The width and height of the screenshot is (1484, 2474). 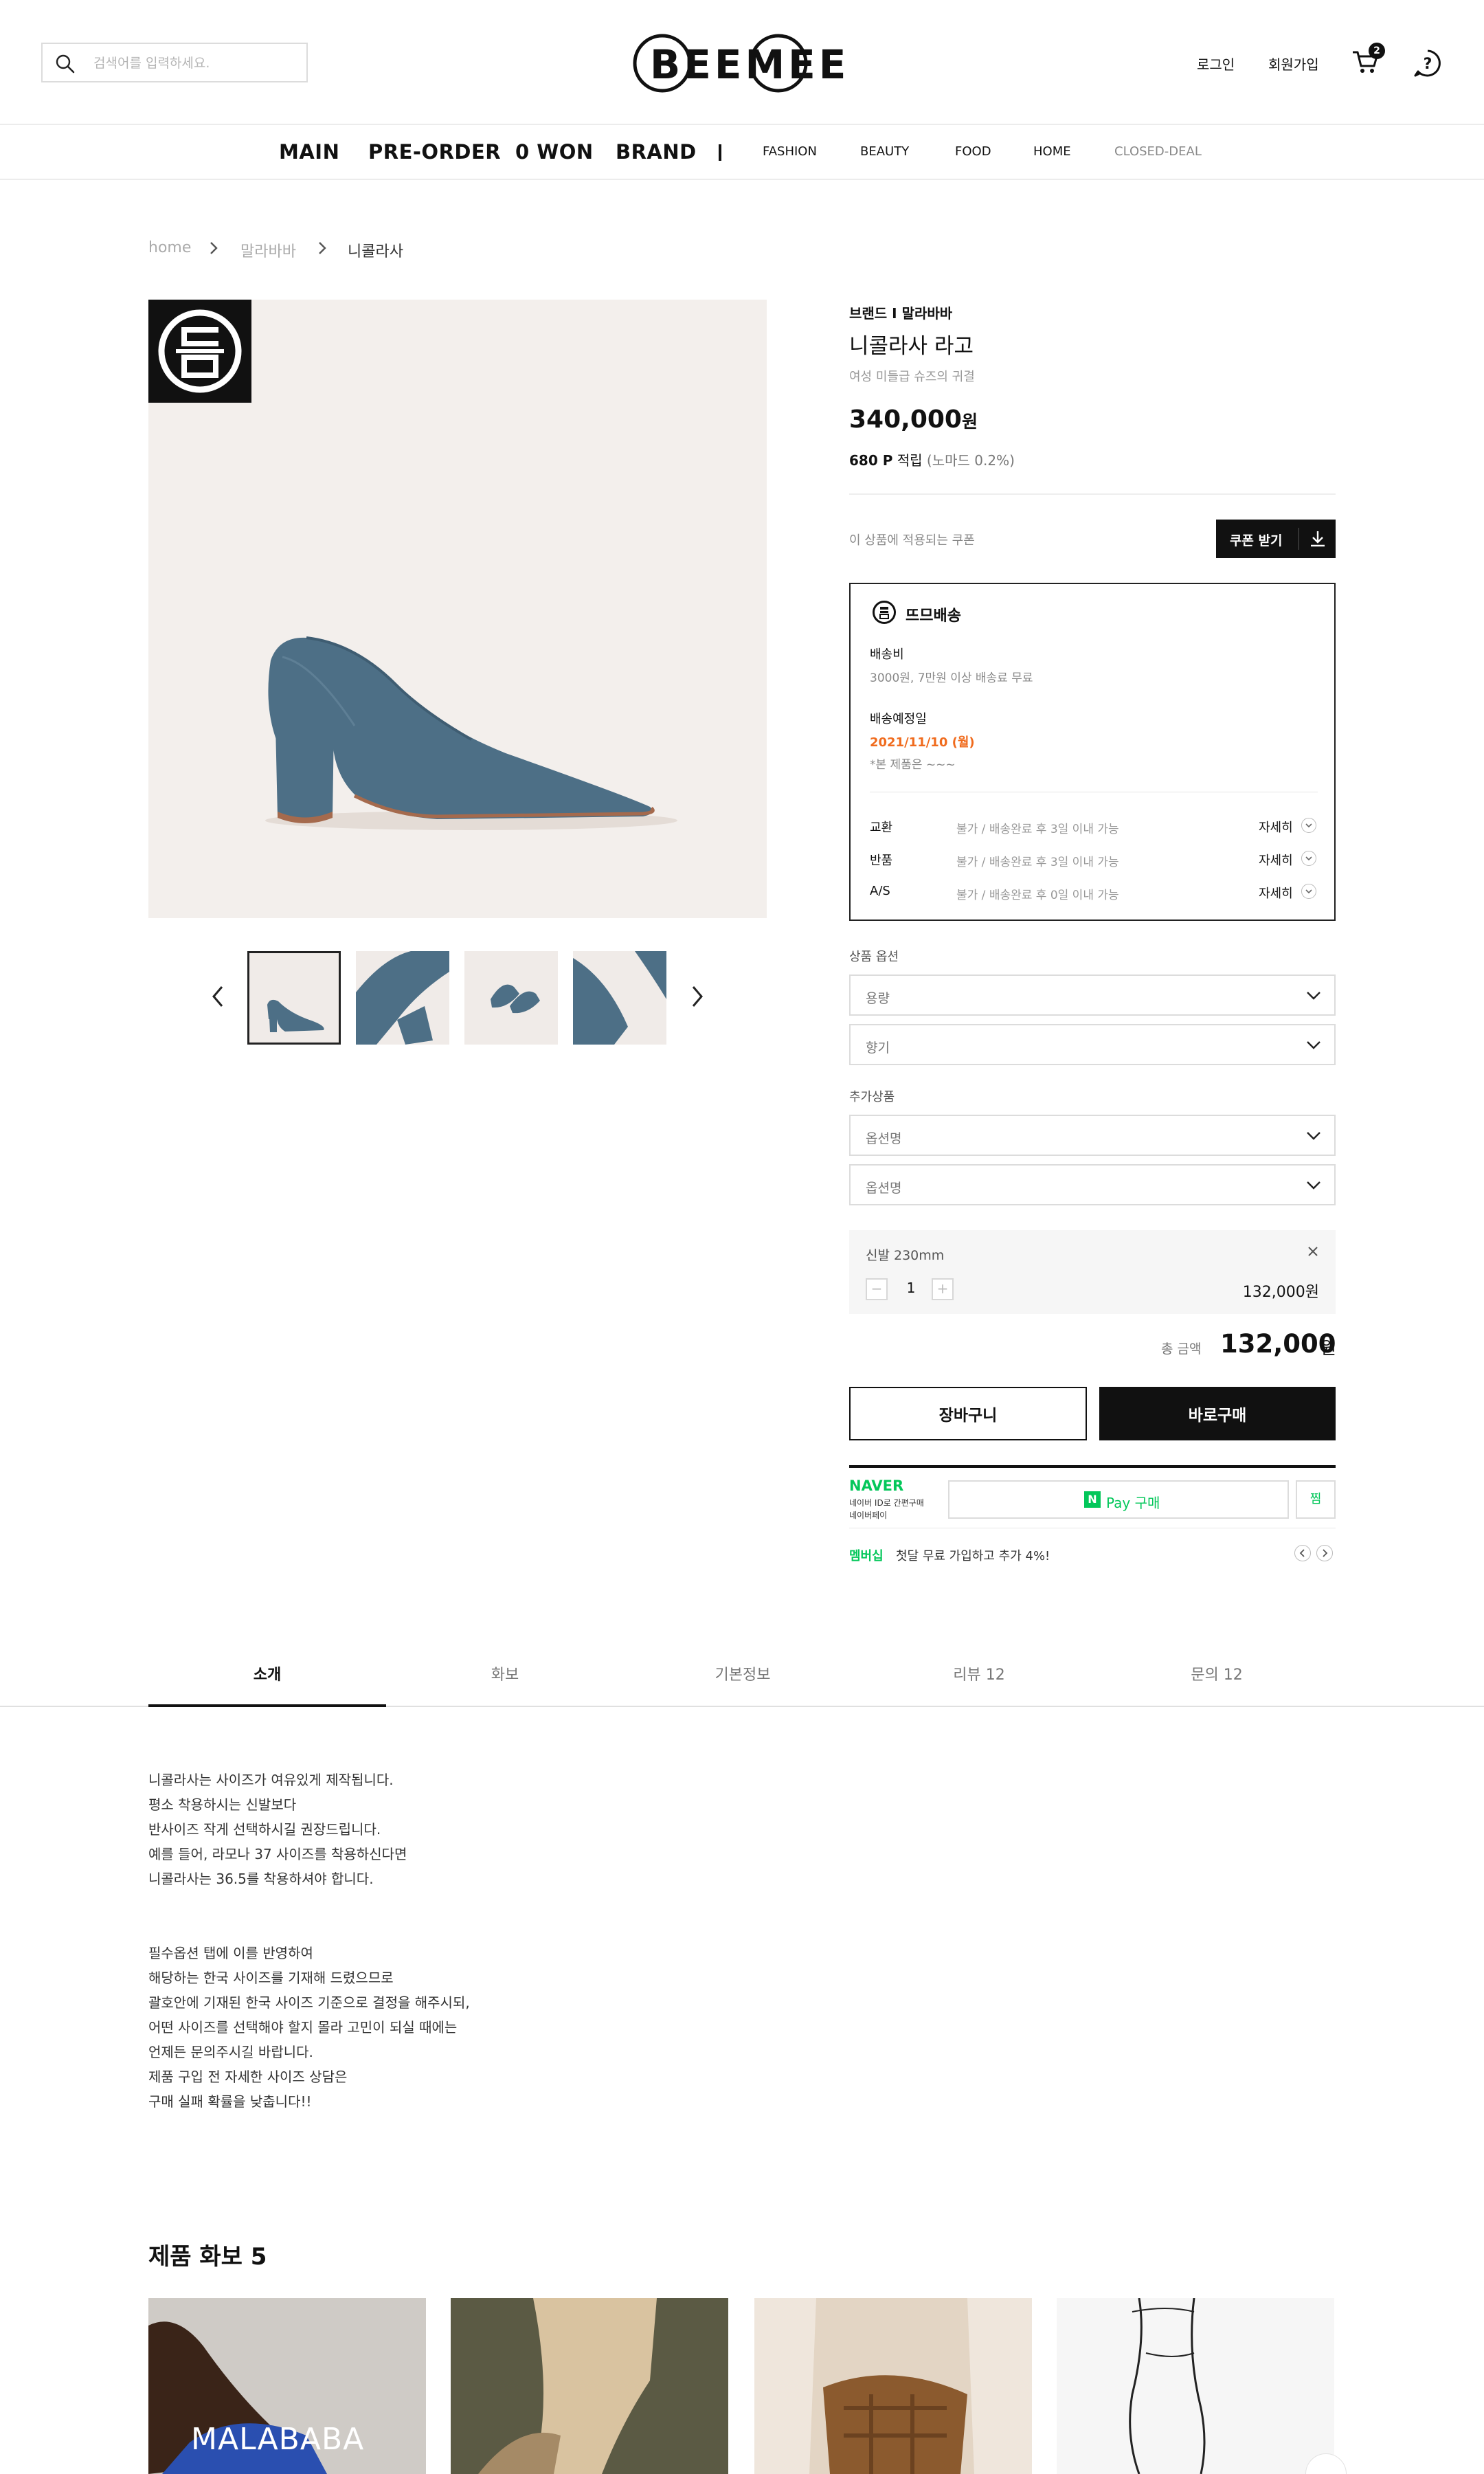 I want to click on login-link: 로그인, so click(x=1216, y=64).